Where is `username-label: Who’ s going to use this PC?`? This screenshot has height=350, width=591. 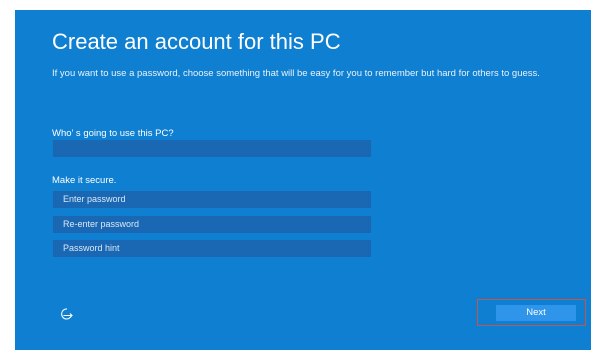
username-label: Who’ s going to use this PC? is located at coordinates (113, 133).